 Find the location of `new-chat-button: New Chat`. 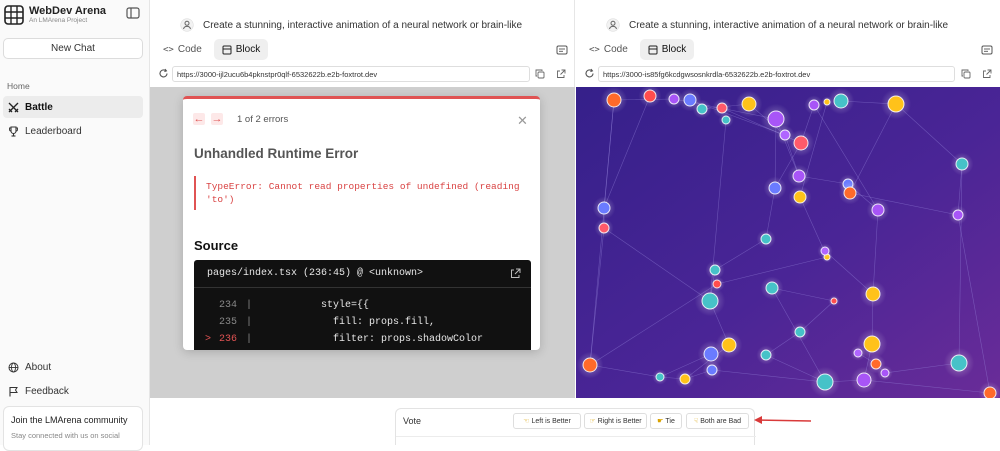

new-chat-button: New Chat is located at coordinates (73, 48).